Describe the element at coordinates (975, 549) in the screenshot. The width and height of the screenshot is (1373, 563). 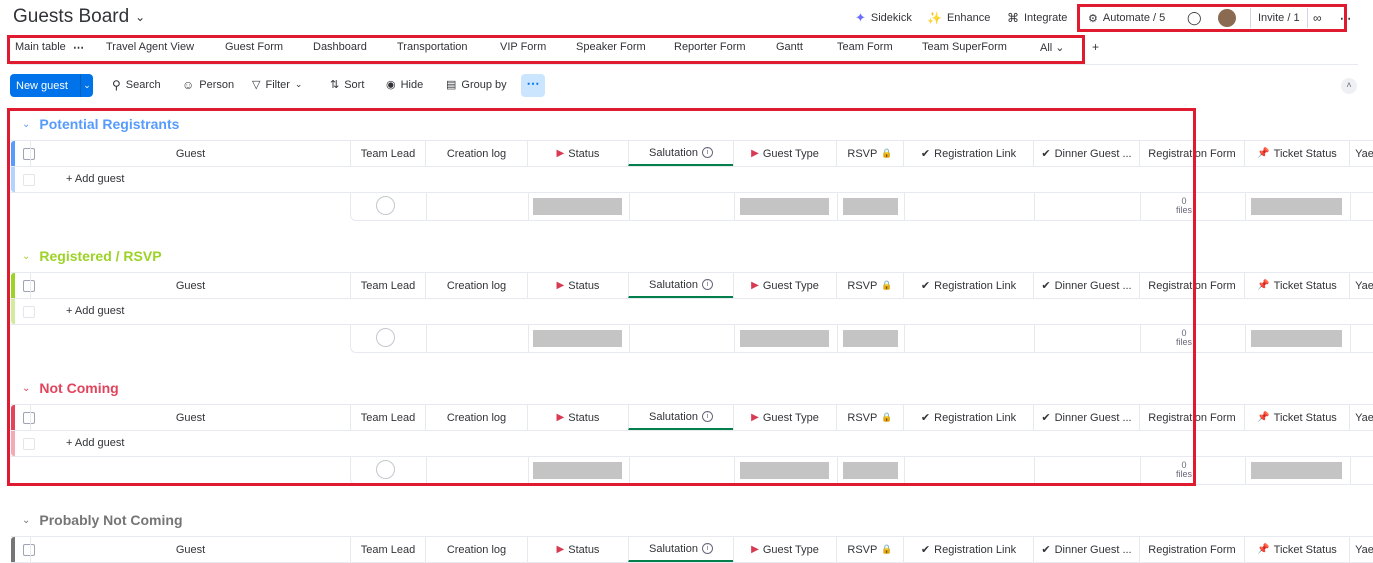
I see `column-header-label: Registration Link` at that location.